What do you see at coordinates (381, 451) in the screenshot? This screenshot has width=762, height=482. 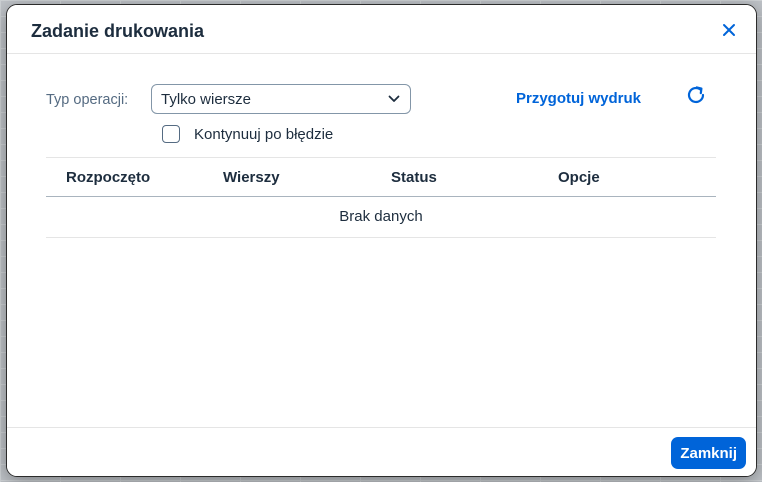 I see `dialog-footer: Zamknij` at bounding box center [381, 451].